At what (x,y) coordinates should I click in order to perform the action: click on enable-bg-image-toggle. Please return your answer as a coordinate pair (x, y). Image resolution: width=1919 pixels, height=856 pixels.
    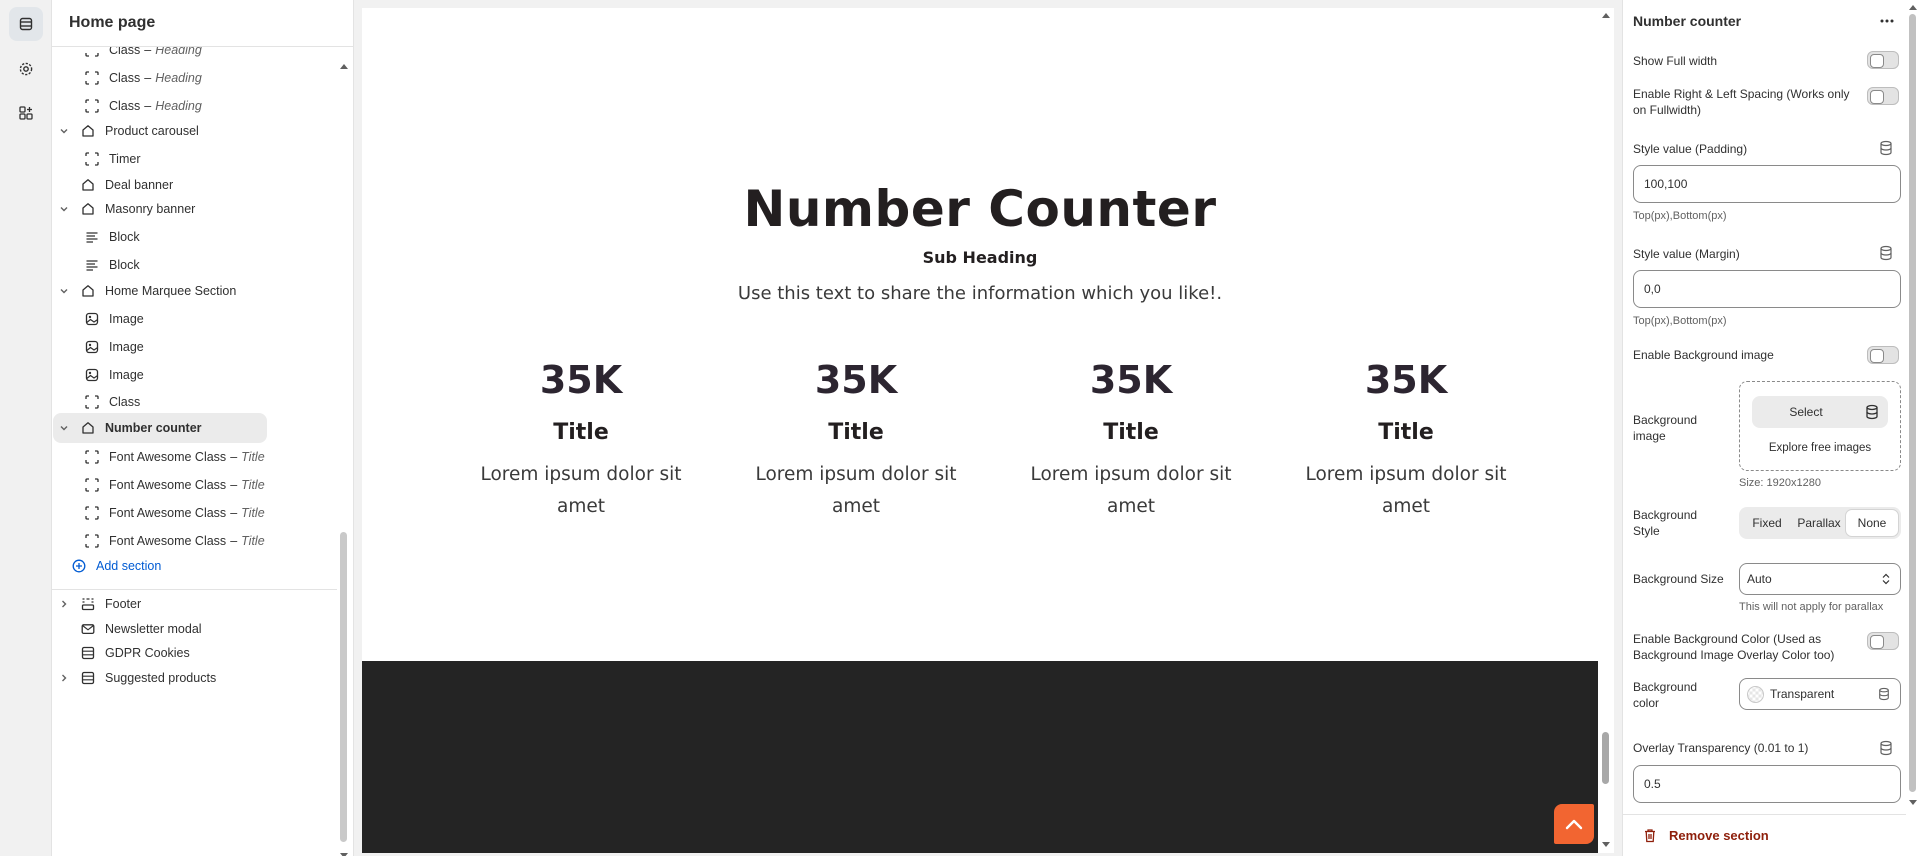
    Looking at the image, I should click on (1883, 355).